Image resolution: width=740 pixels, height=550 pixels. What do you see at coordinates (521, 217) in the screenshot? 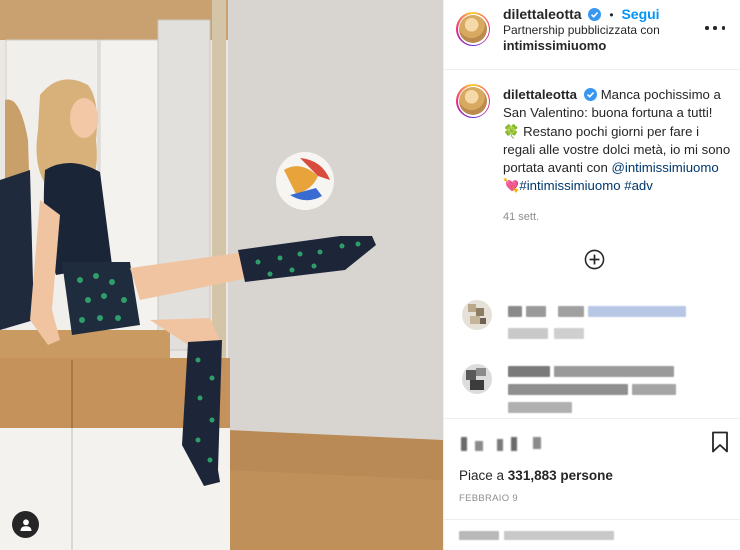
I see `caption-time: 41 sett.` at bounding box center [521, 217].